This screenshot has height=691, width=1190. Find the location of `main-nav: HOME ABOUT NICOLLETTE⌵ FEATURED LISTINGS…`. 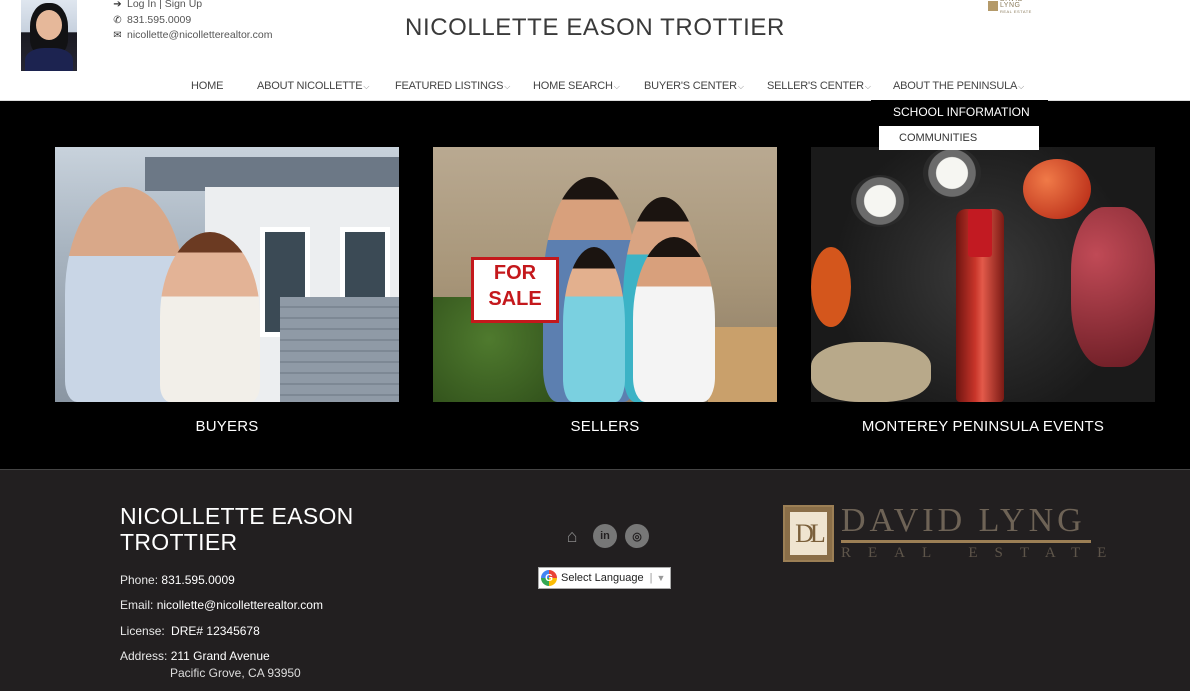

main-nav: HOME ABOUT NICOLLETTE⌵ FEATURED LISTINGS… is located at coordinates (595, 86).